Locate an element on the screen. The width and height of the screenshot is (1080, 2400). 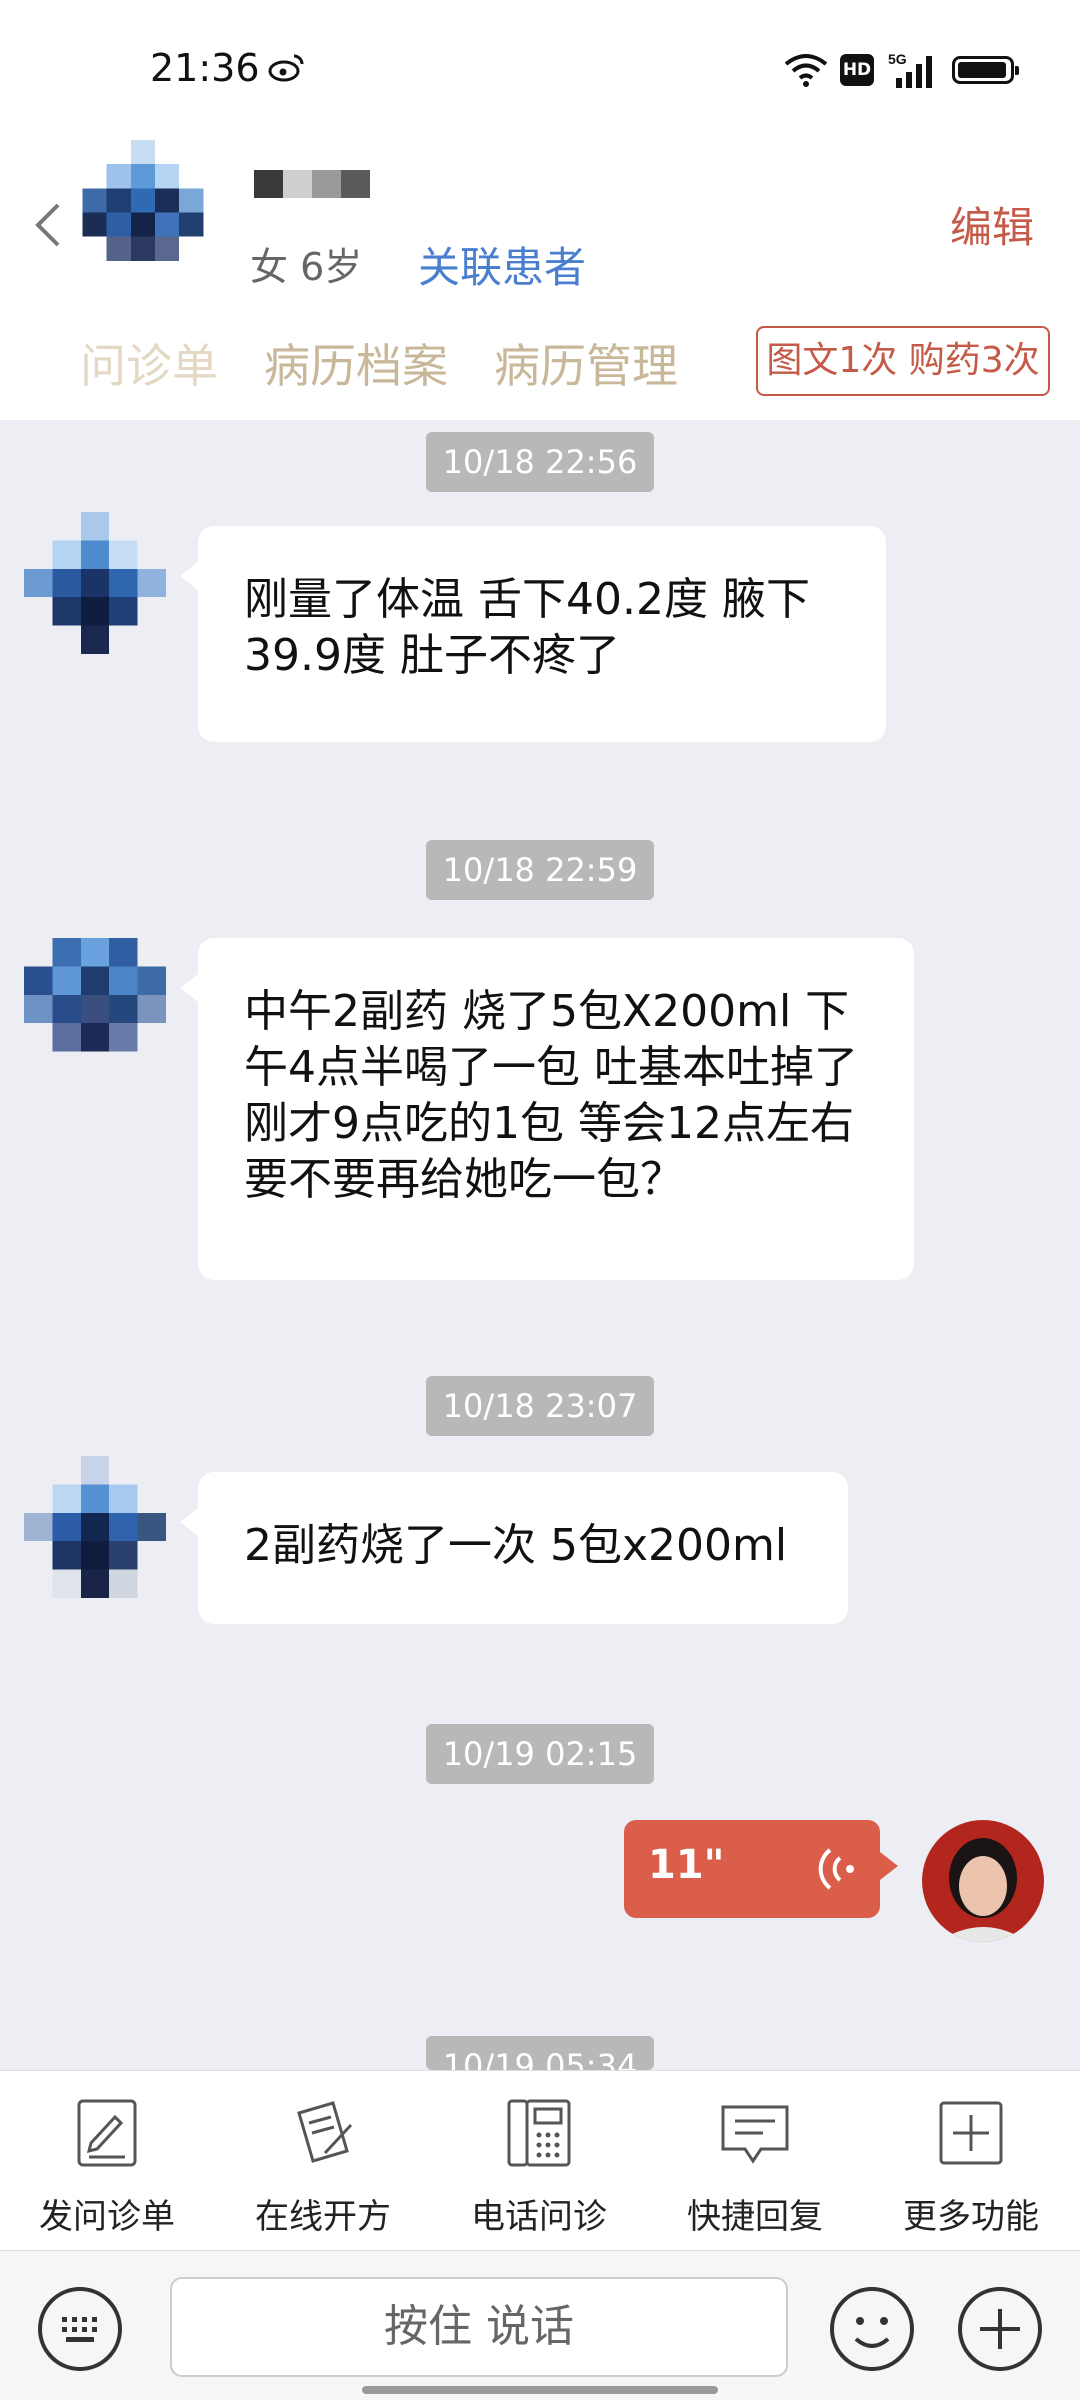
home-indicator is located at coordinates (540, 2390).